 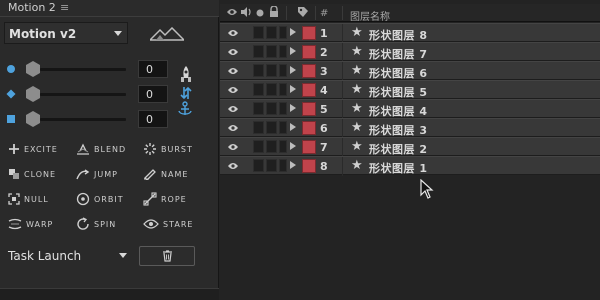 What do you see at coordinates (30, 224) in the screenshot?
I see `warp-button: WARP` at bounding box center [30, 224].